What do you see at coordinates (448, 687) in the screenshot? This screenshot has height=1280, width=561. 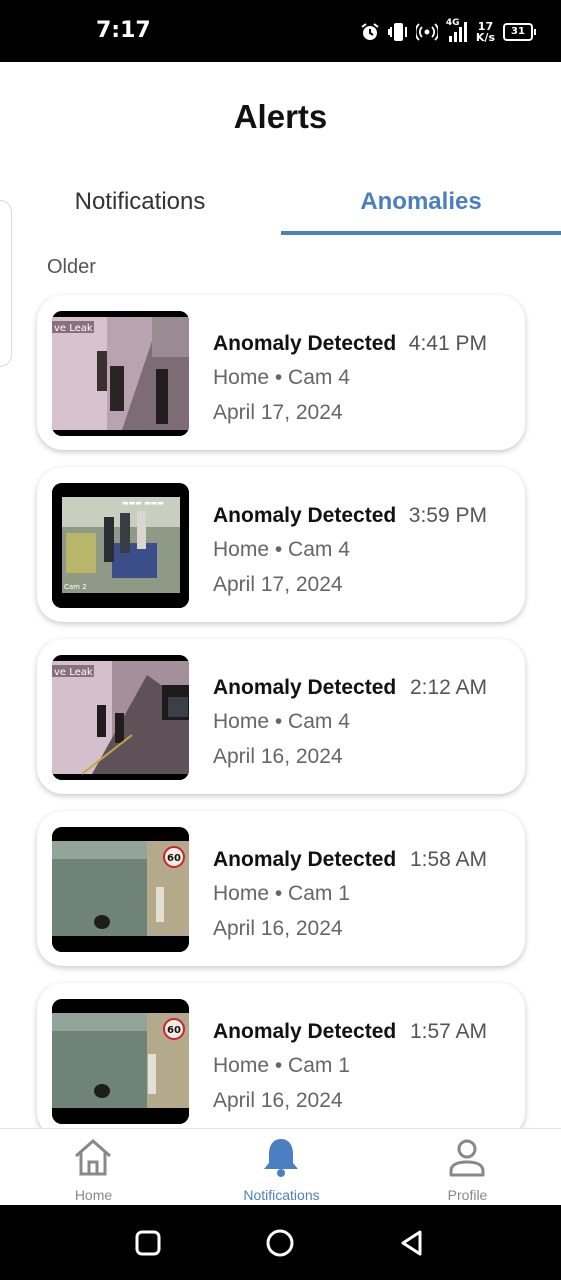 I see `alert-time: 2:12 AM` at bounding box center [448, 687].